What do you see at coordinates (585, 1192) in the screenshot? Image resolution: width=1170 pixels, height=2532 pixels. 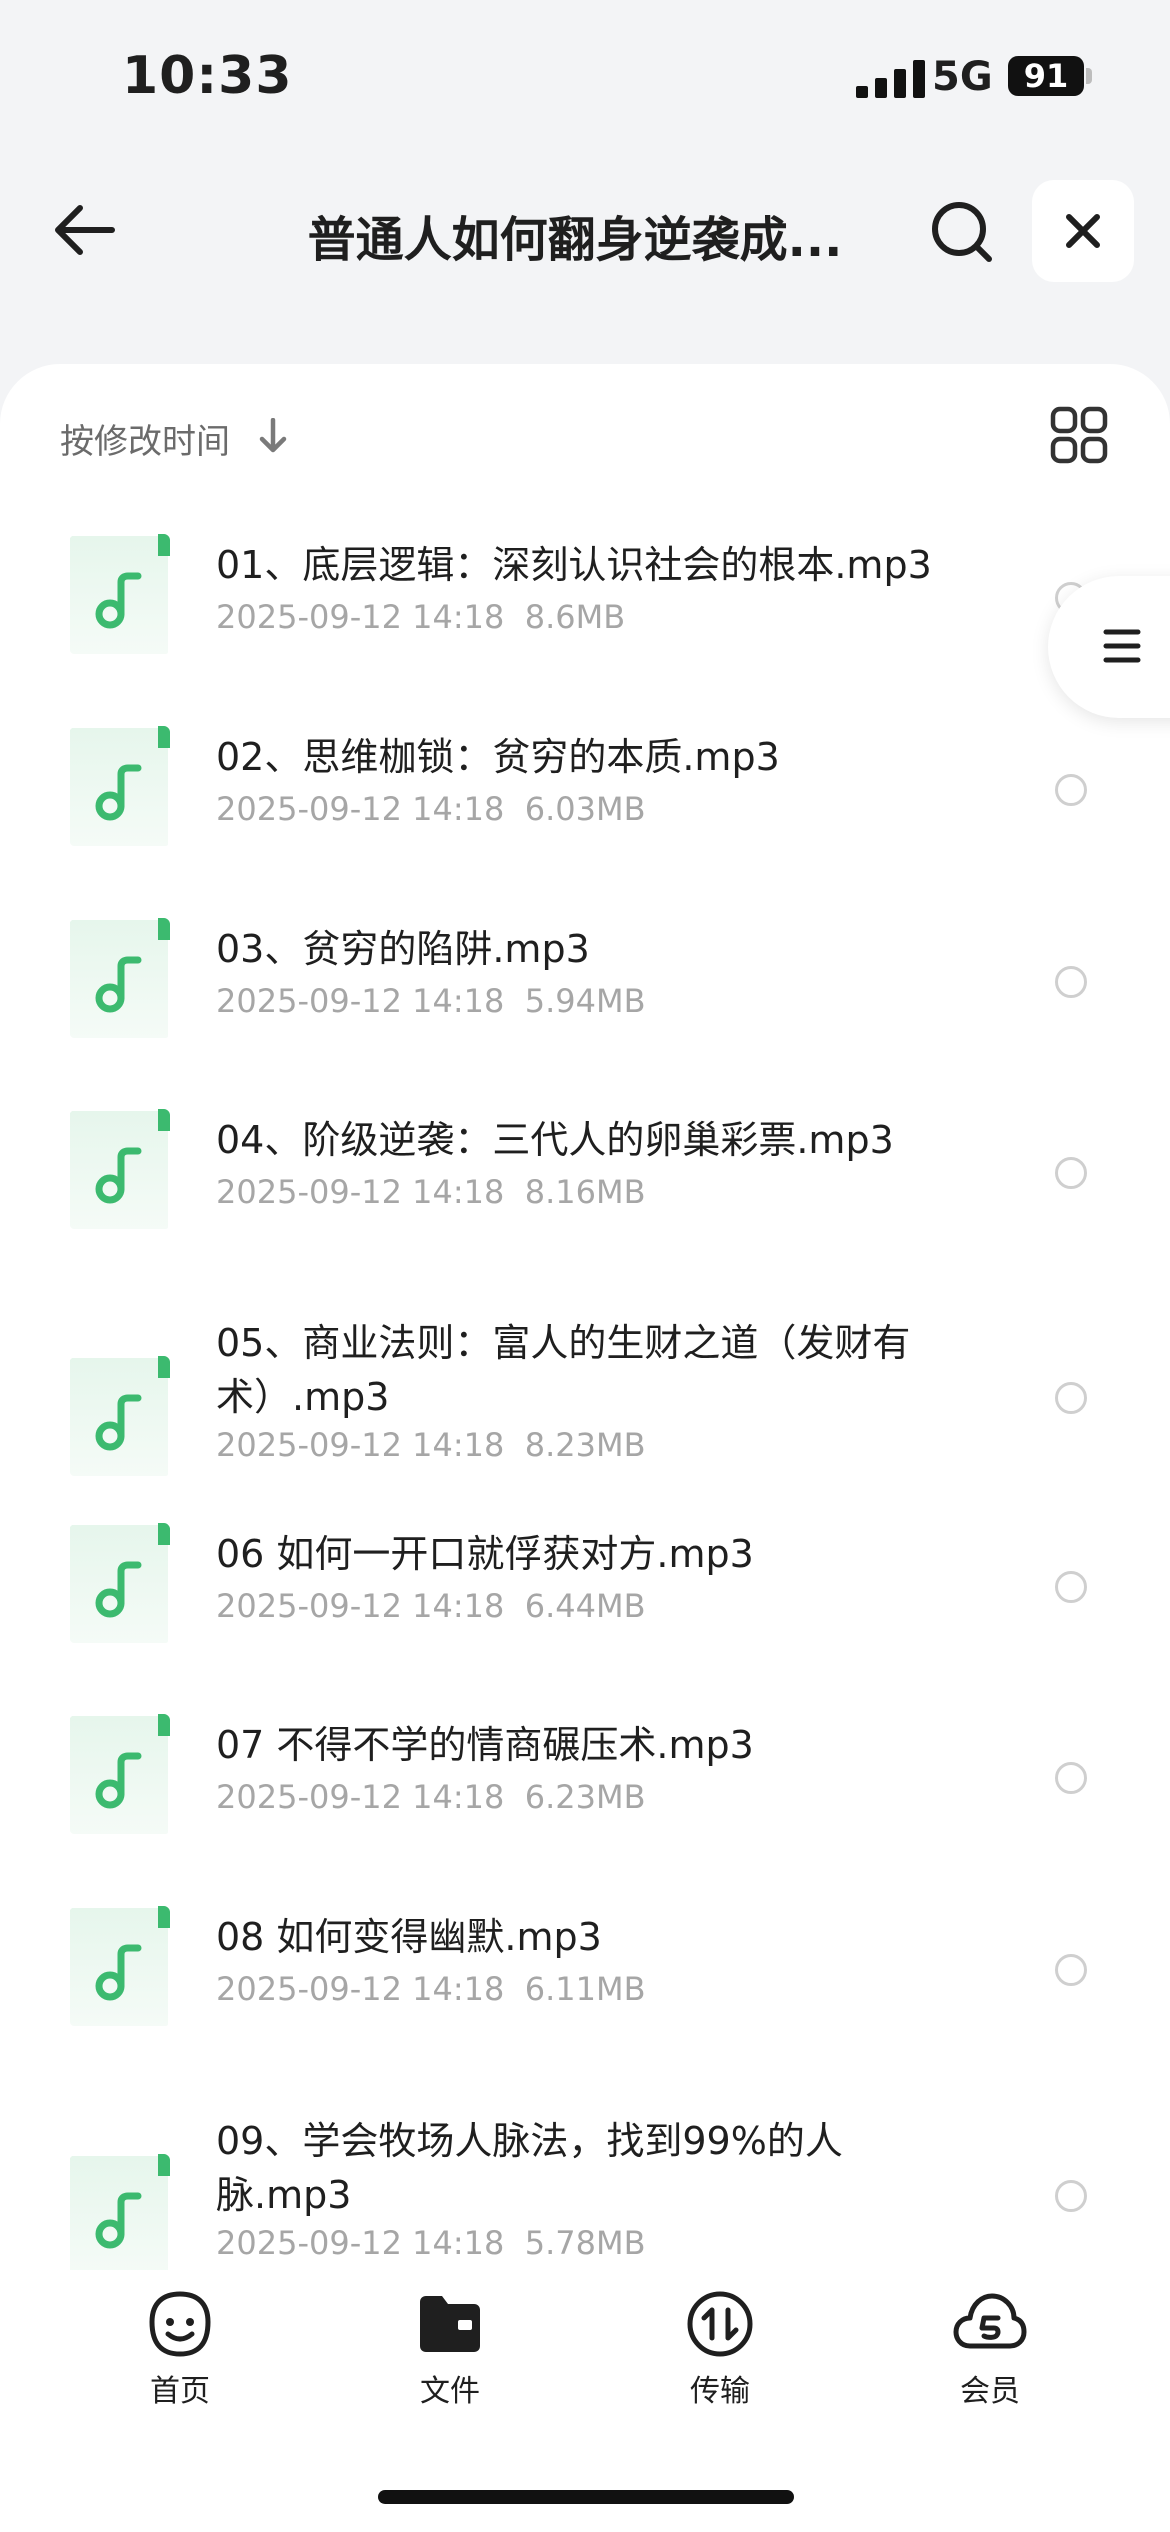 I see `file-size: 8.16MB` at bounding box center [585, 1192].